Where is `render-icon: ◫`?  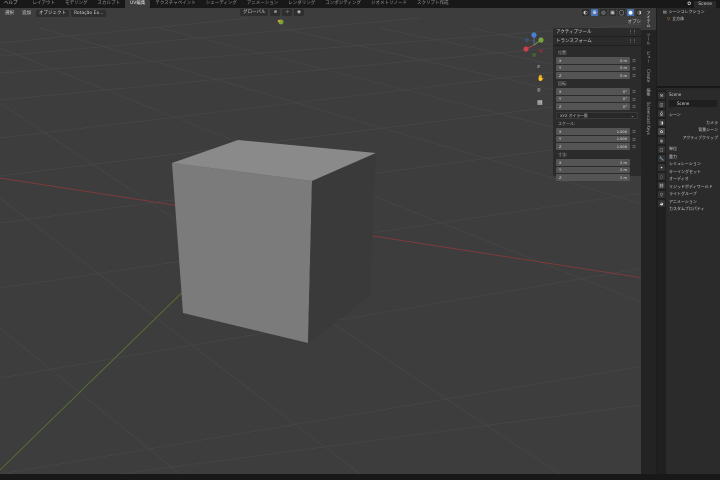 render-icon: ◫ is located at coordinates (661, 104).